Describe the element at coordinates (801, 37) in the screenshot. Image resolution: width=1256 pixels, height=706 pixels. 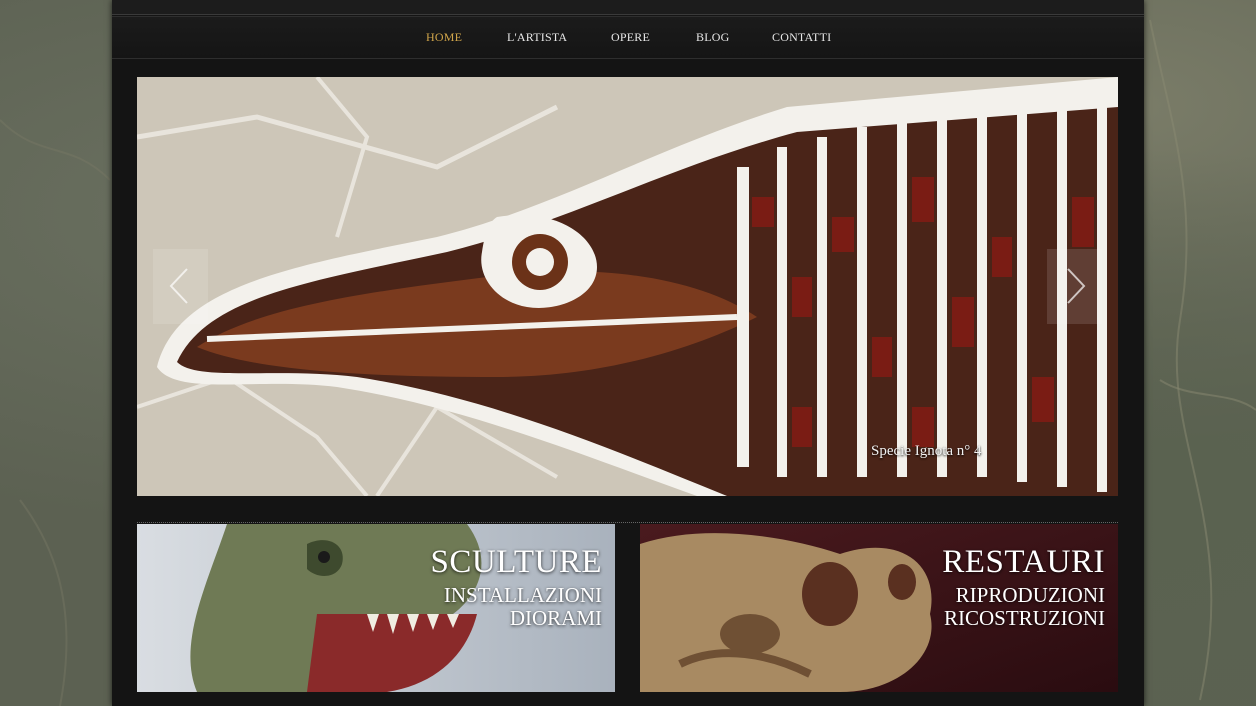
I see `nav-contatti: CONTATTI` at that location.